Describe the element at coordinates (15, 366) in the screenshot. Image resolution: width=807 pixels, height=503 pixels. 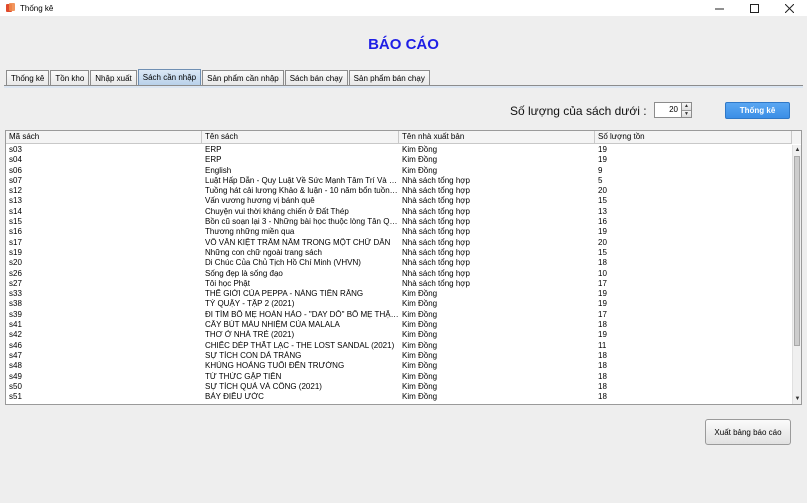
I see `table-cell: s48` at that location.